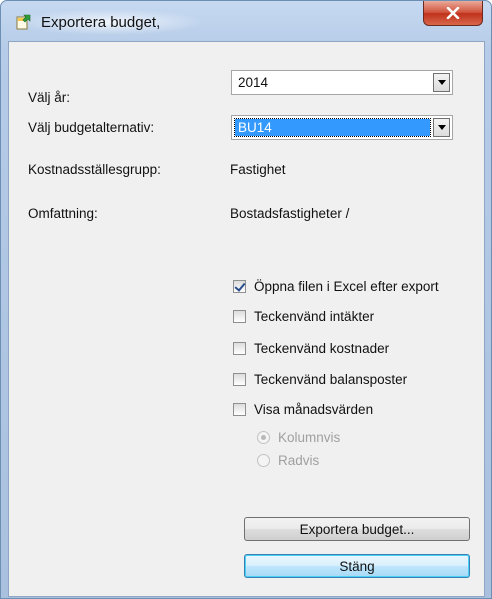 The height and width of the screenshot is (599, 492). What do you see at coordinates (101, 22) in the screenshot?
I see `window-title: Exportera budget,` at bounding box center [101, 22].